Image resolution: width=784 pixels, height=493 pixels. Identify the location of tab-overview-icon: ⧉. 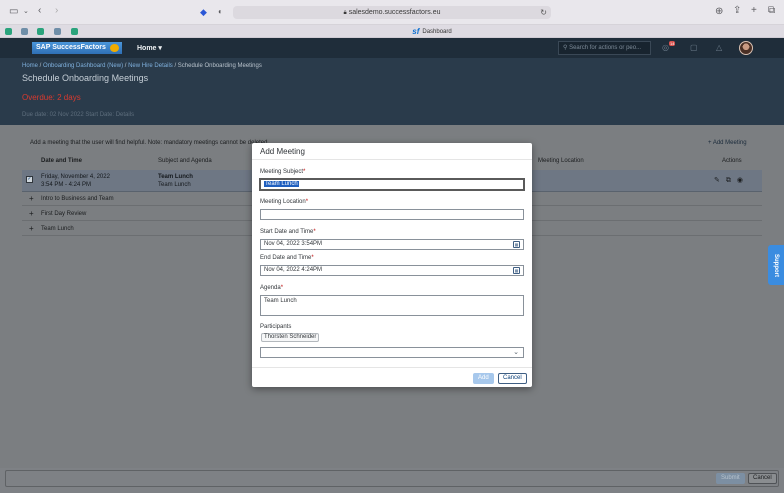
(771, 11).